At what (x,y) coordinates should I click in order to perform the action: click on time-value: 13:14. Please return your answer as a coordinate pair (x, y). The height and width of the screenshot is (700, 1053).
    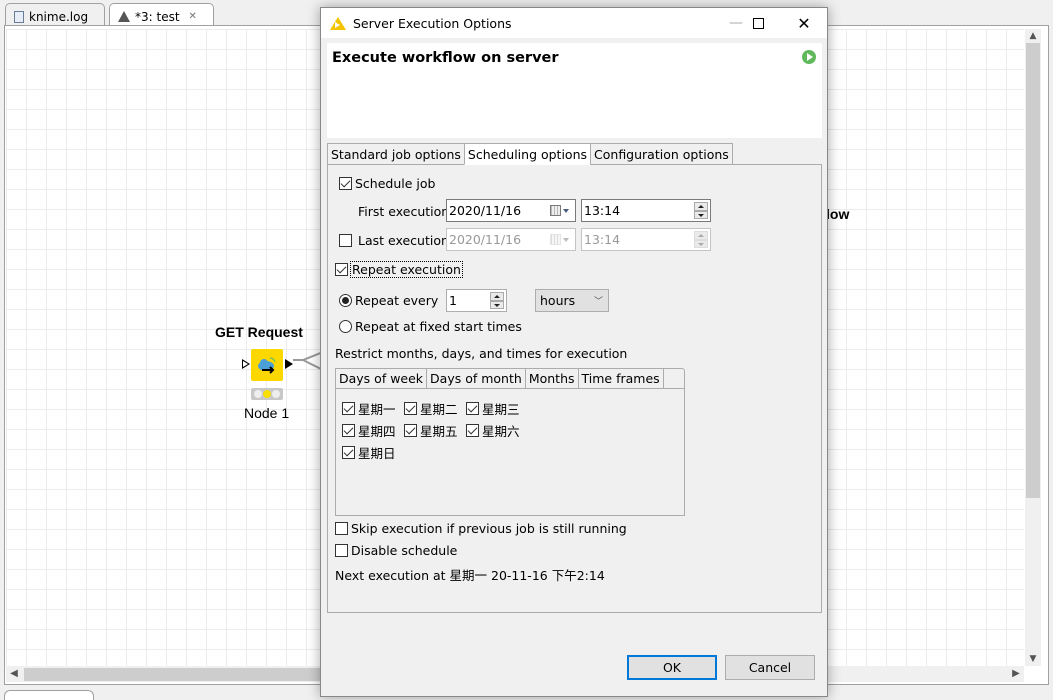
    Looking at the image, I should click on (602, 239).